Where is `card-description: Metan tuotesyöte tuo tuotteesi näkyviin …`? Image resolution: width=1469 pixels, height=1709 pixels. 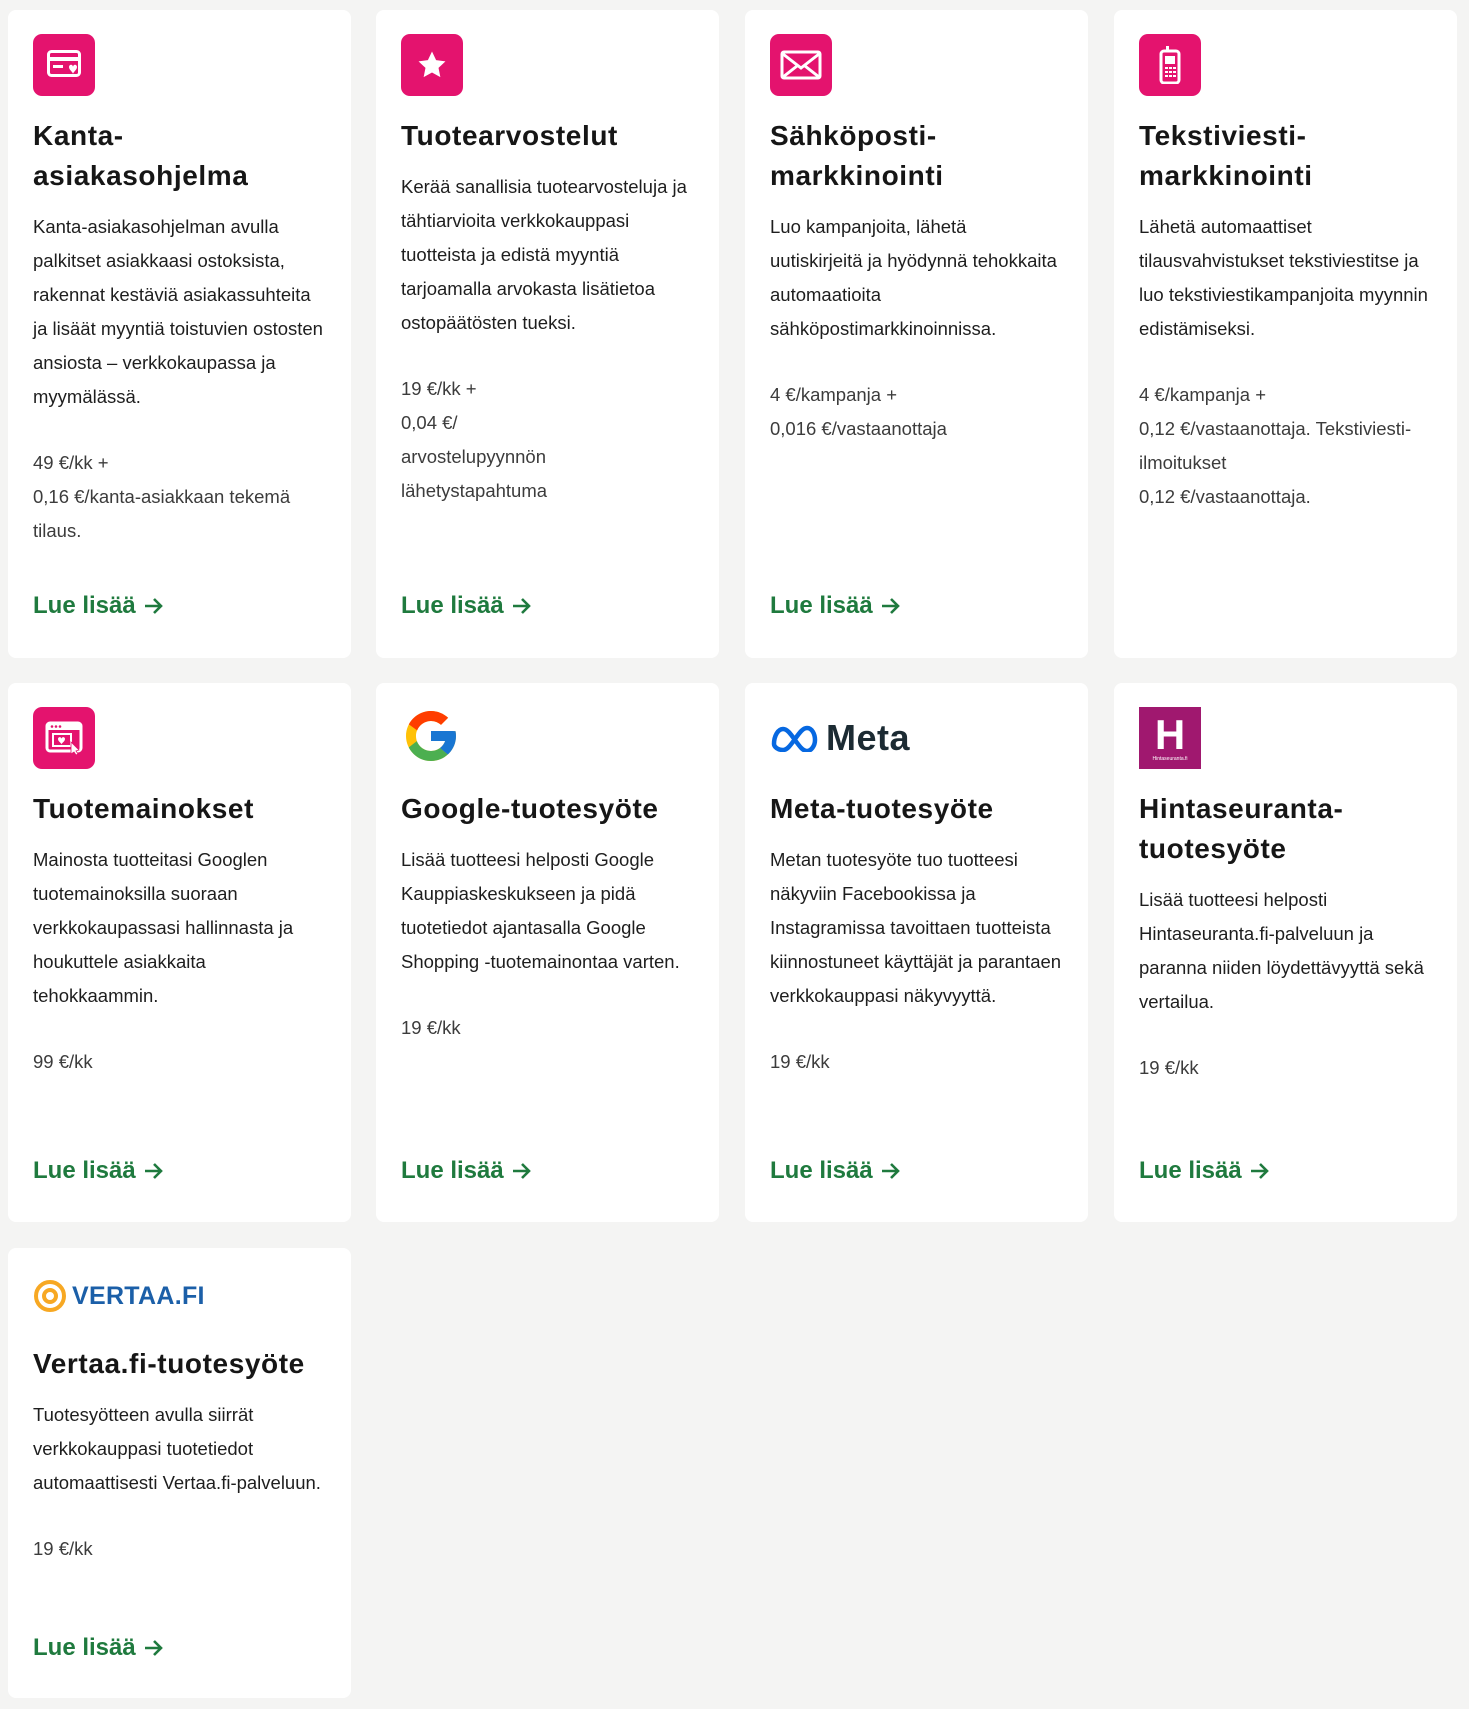 card-description: Metan tuotesyöte tuo tuotteesi näkyviin … is located at coordinates (916, 927).